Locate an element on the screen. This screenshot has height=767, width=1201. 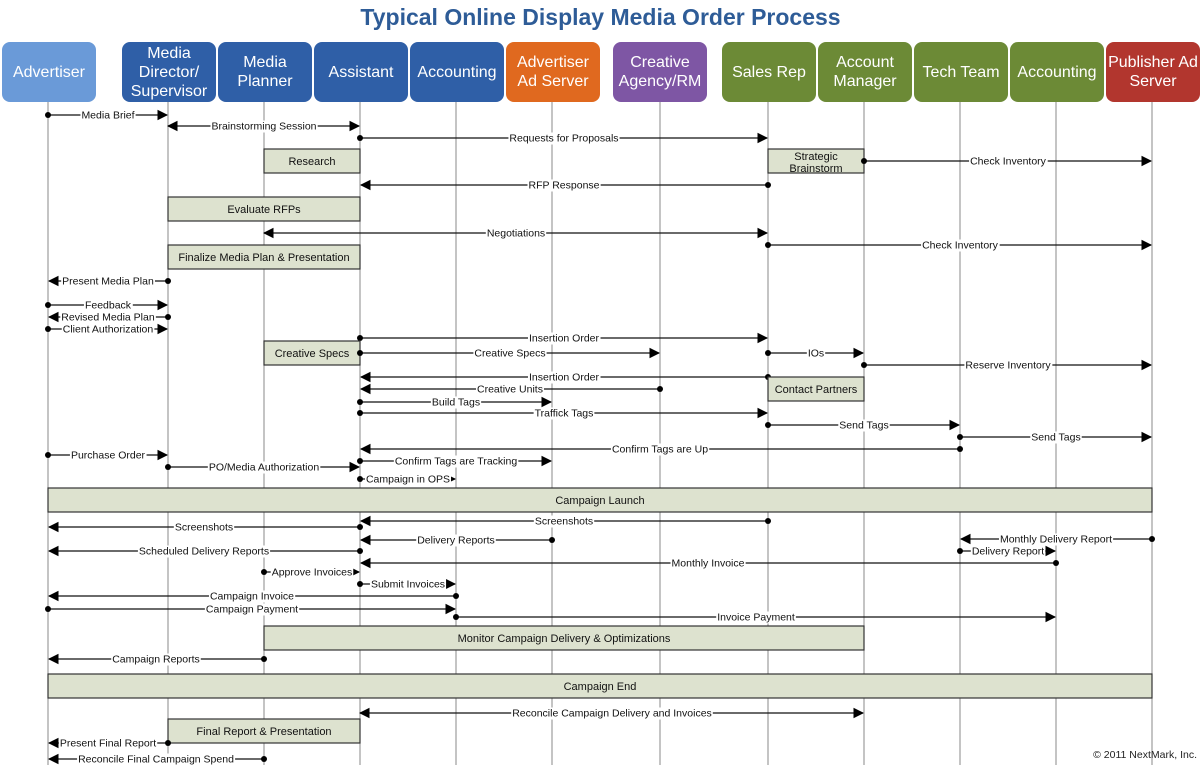
message-label: Reserve Inventory is located at coordinates (1008, 366).